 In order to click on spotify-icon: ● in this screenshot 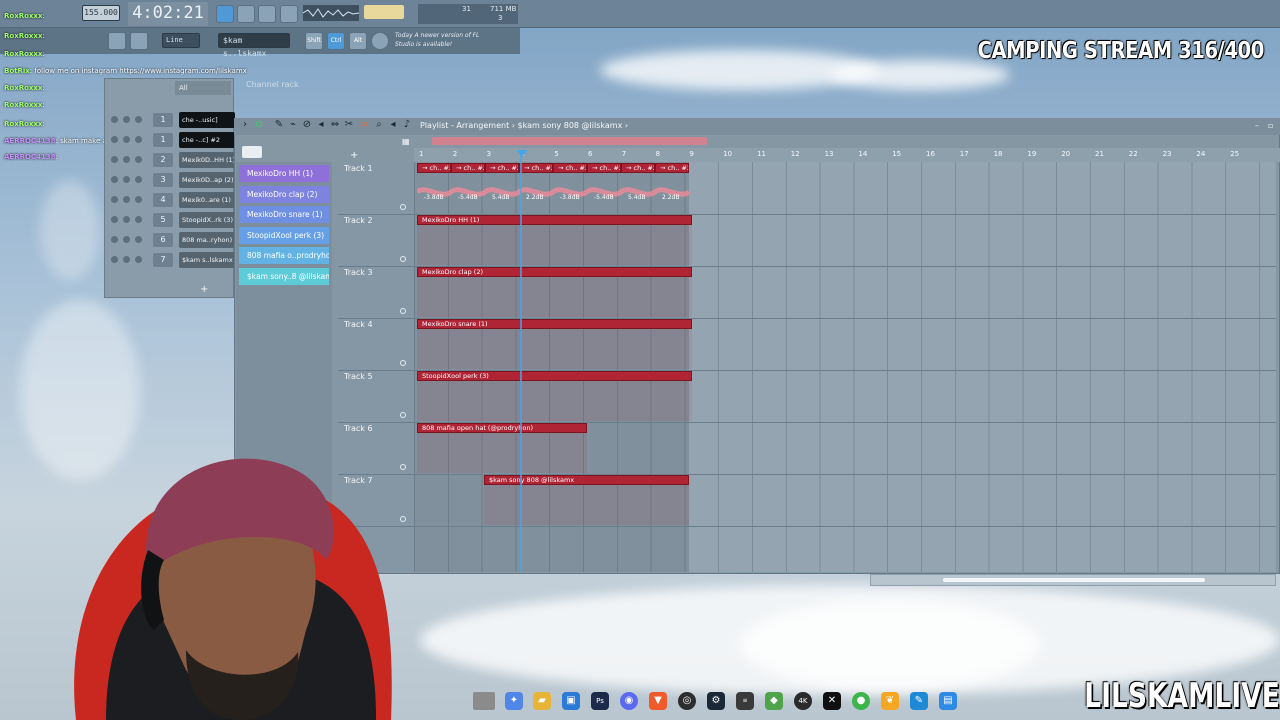, I will do `click(861, 701)`.